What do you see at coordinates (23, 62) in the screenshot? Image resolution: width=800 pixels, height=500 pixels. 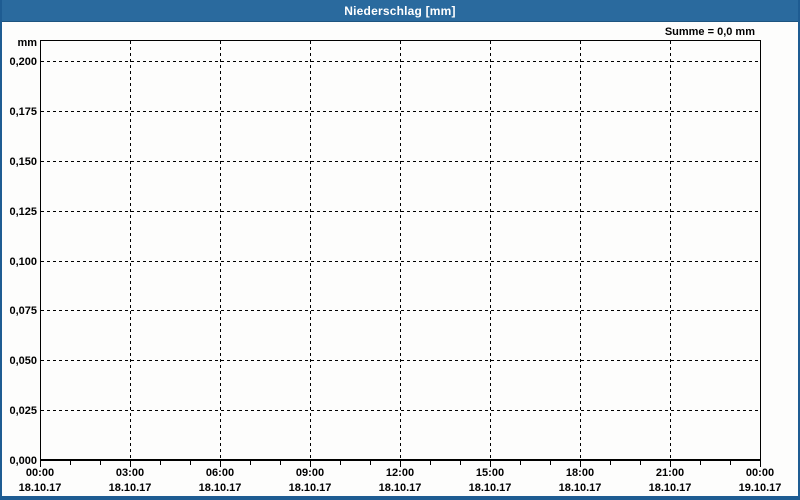 I see `y-tick-label: 0,200` at bounding box center [23, 62].